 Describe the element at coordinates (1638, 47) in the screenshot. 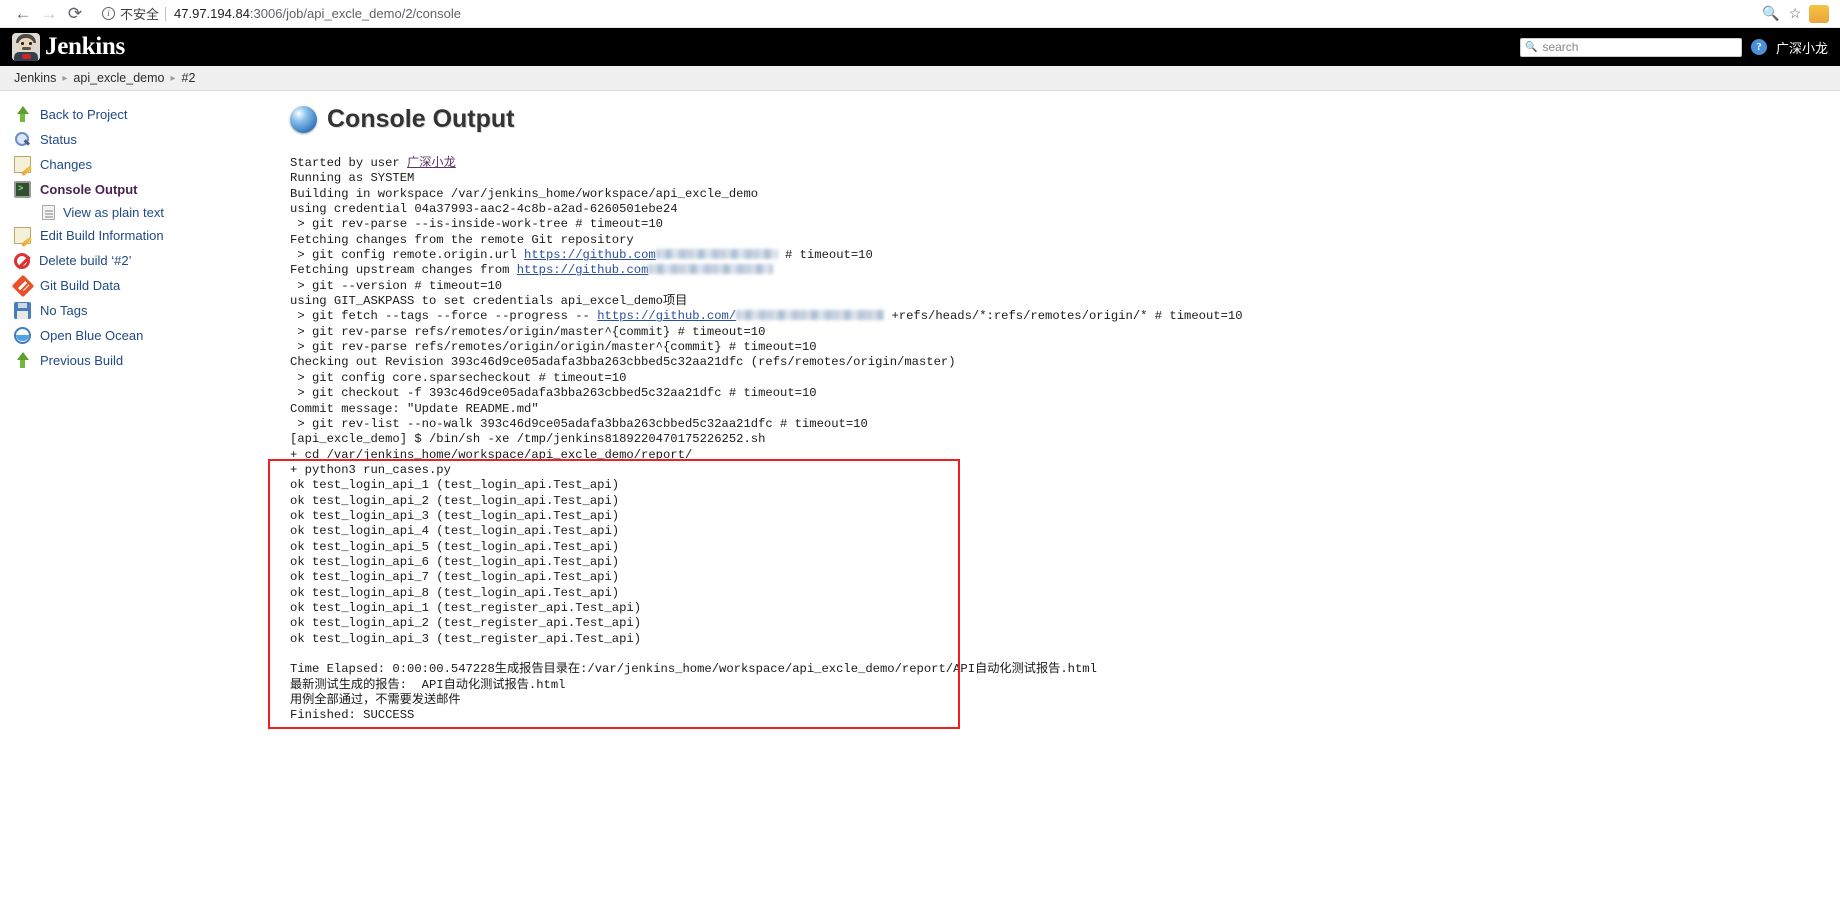

I see `search-input` at that location.